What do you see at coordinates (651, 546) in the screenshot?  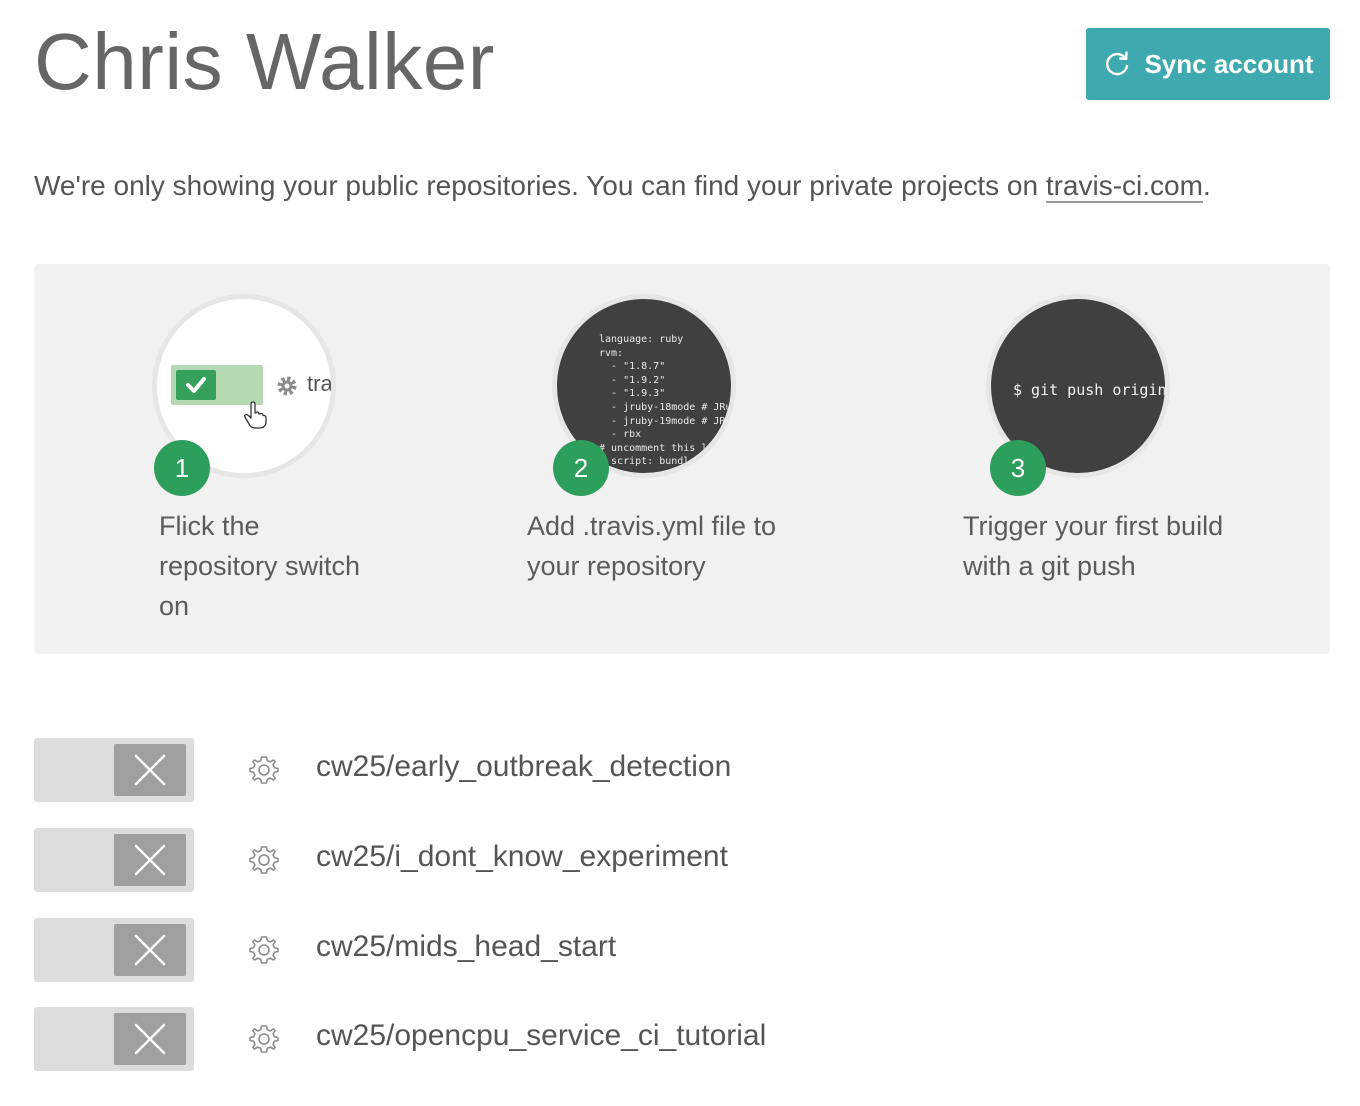 I see `step-2-text: Add .travis.yml file to your repository` at bounding box center [651, 546].